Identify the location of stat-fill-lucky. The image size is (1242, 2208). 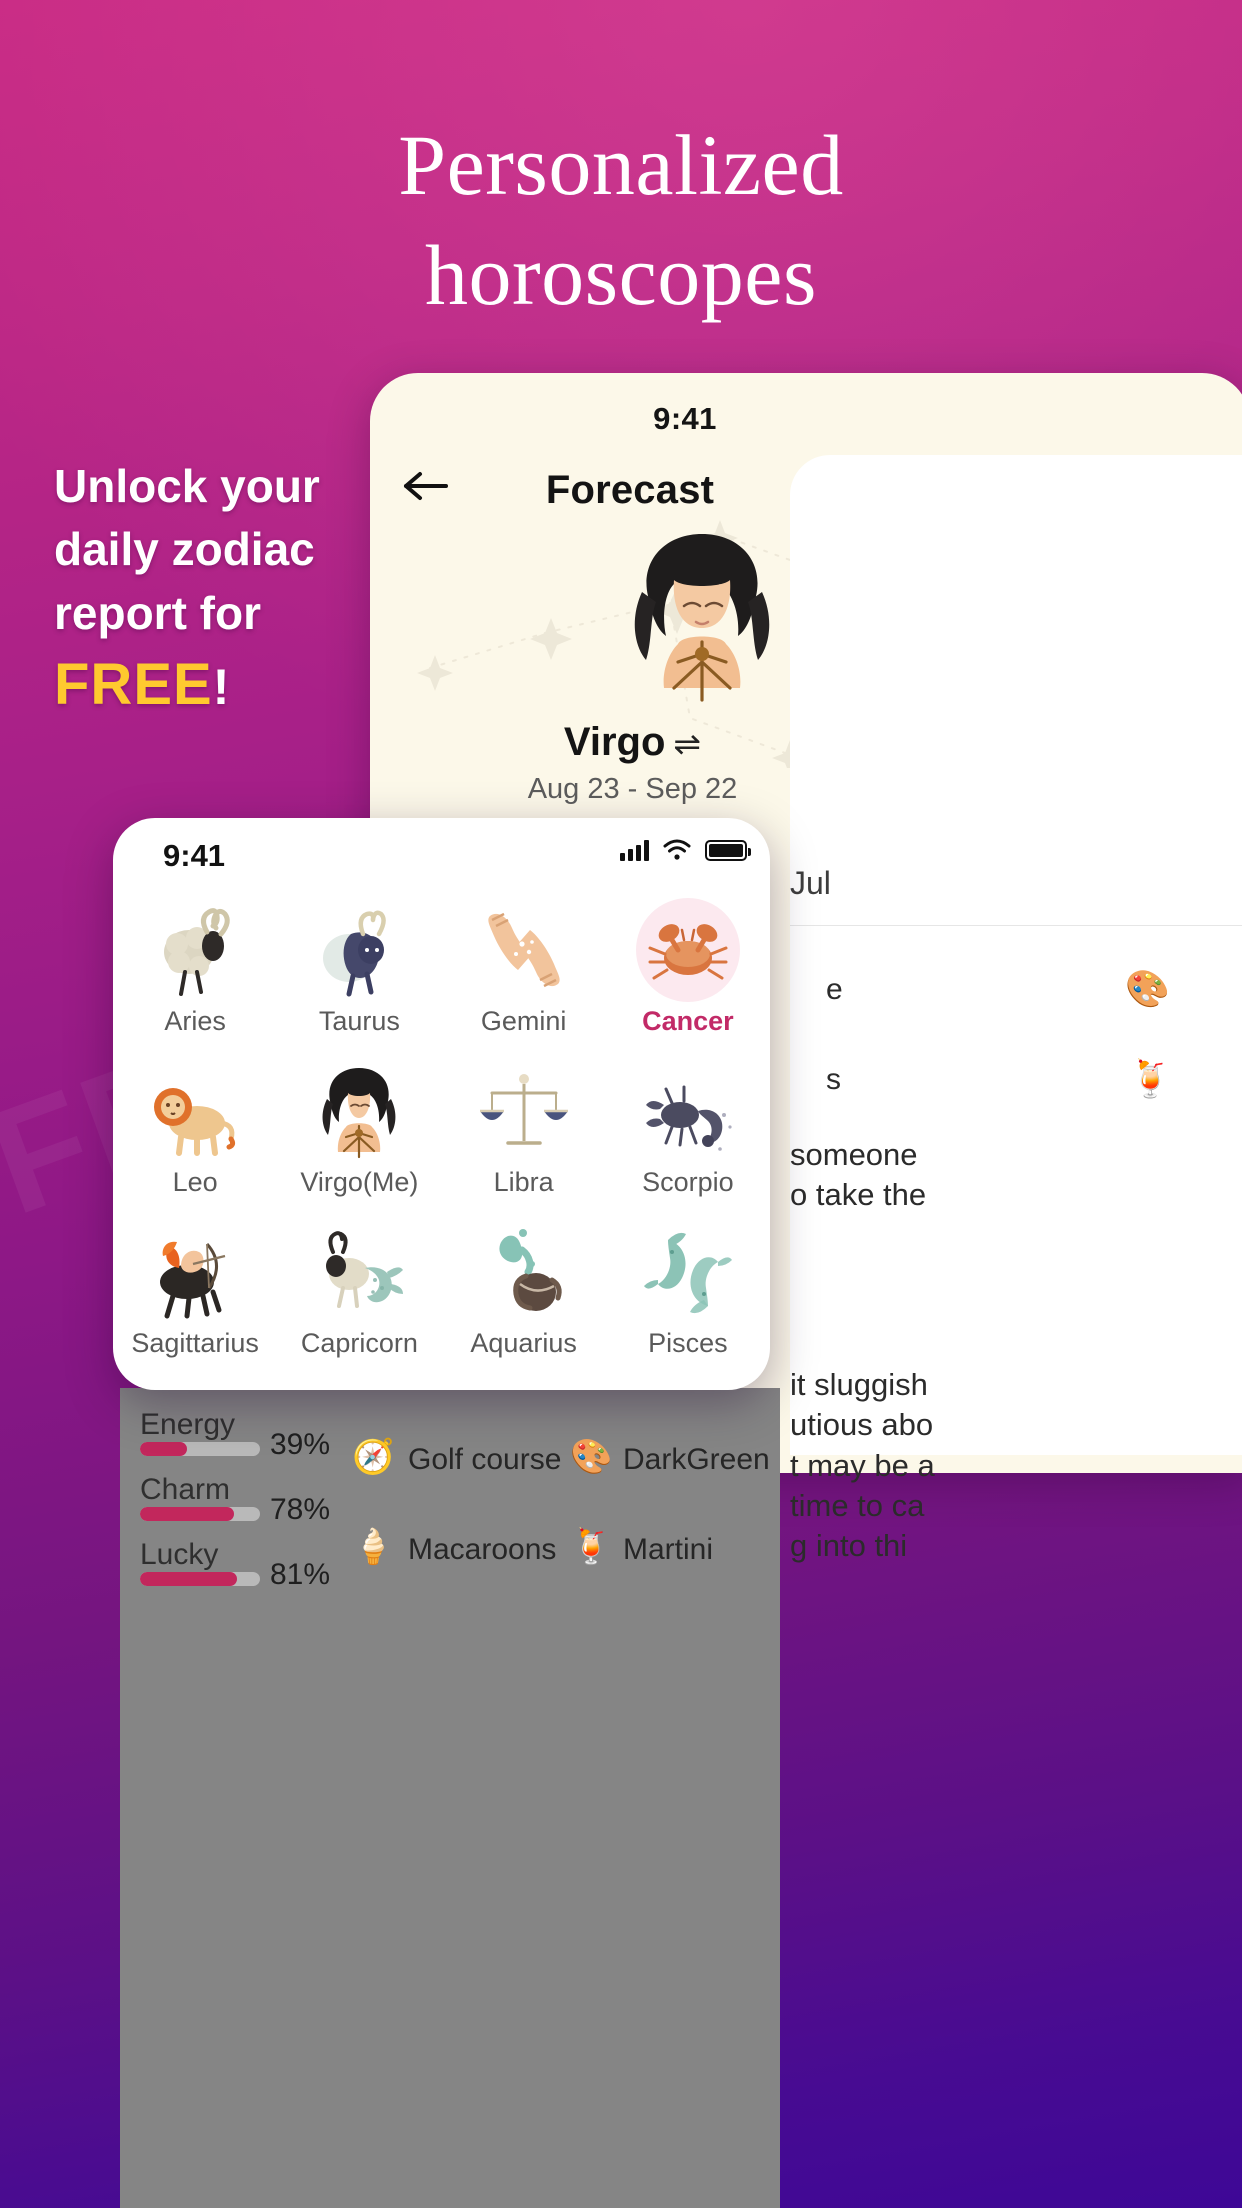
(189, 1579).